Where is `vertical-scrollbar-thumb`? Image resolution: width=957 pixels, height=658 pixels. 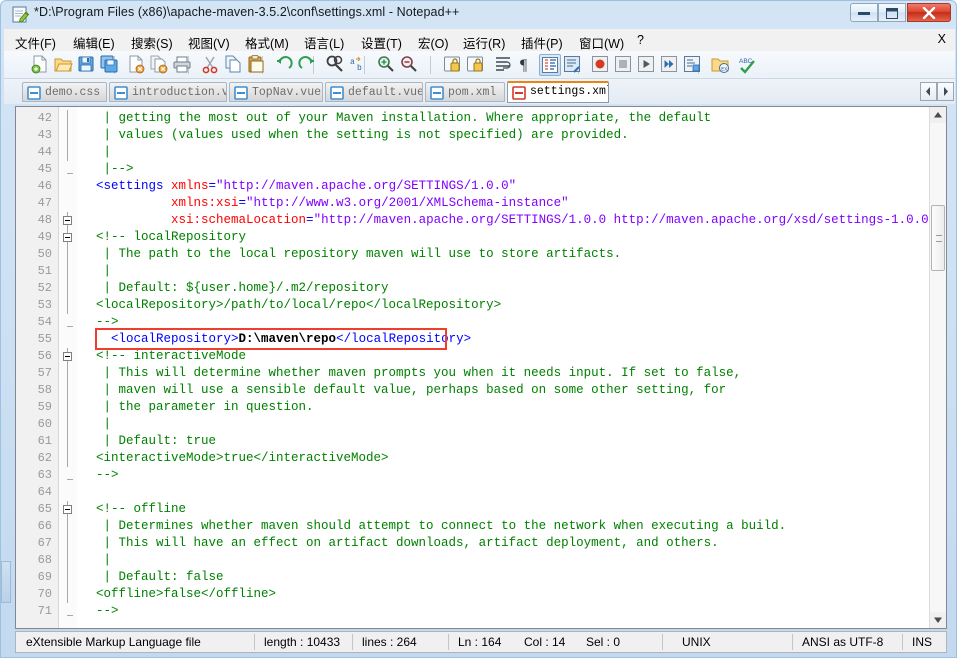
vertical-scrollbar-thumb is located at coordinates (938, 238).